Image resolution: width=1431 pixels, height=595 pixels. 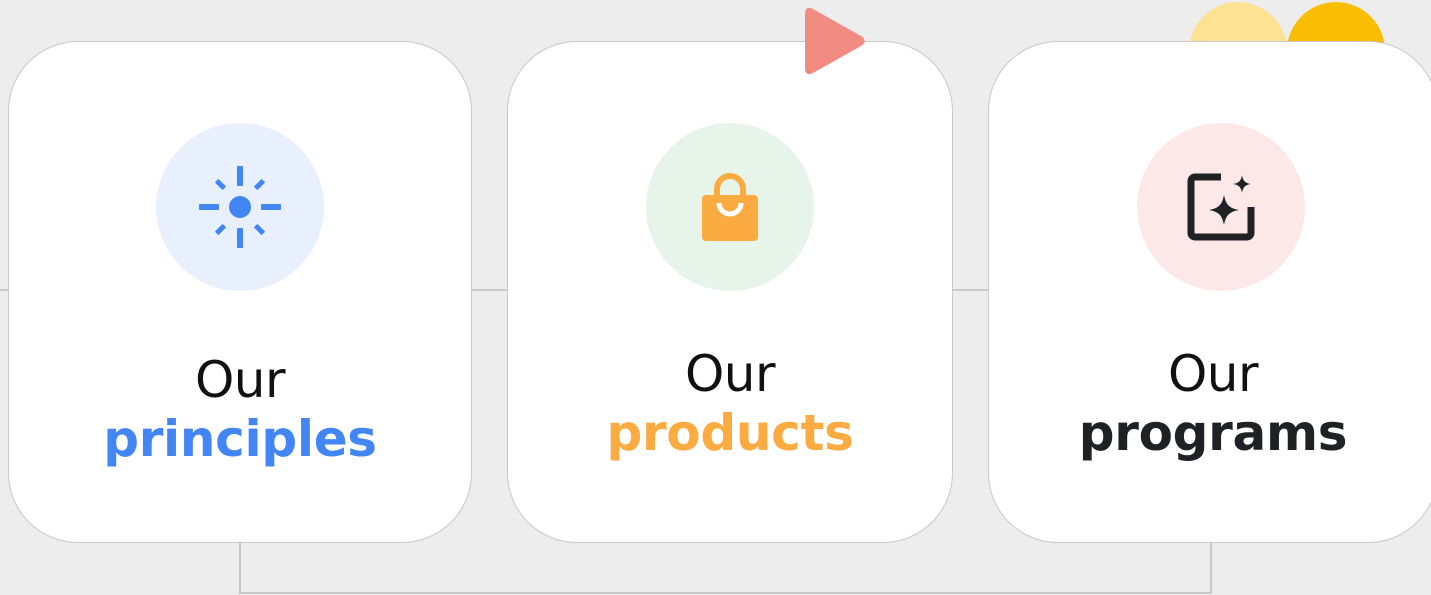 I want to click on connector-bottom-horizontal, so click(x=725, y=593).